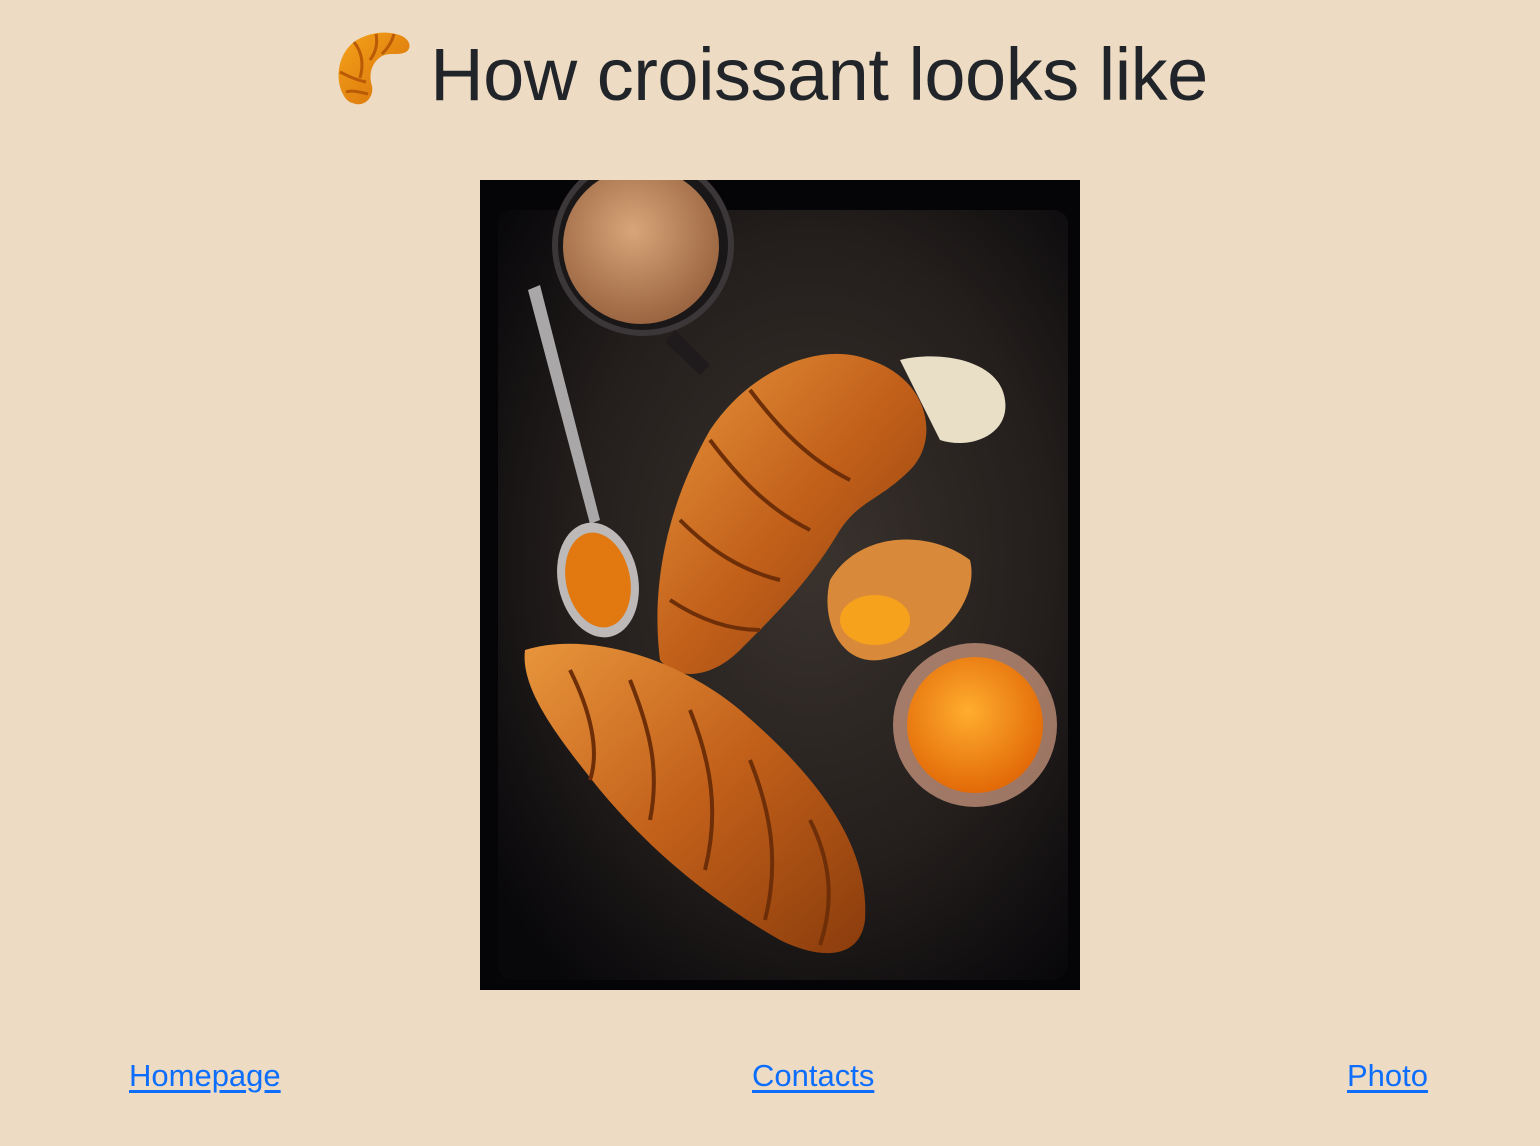 The image size is (1540, 1146). Describe the element at coordinates (813, 1076) in the screenshot. I see `contacts-link: Contacts` at that location.